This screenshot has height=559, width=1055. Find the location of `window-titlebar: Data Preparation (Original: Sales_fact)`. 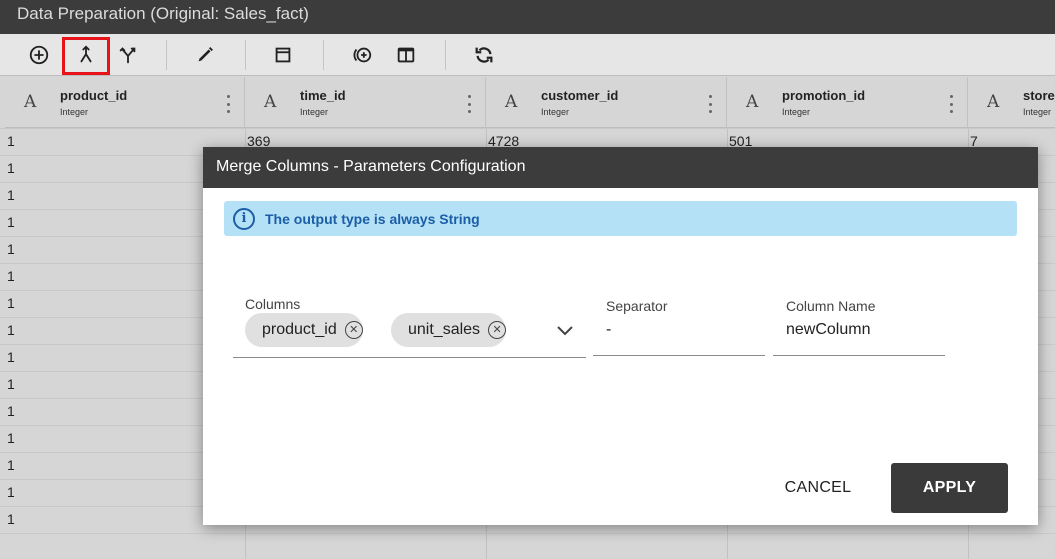

window-titlebar: Data Preparation (Original: Sales_fact) is located at coordinates (527, 17).